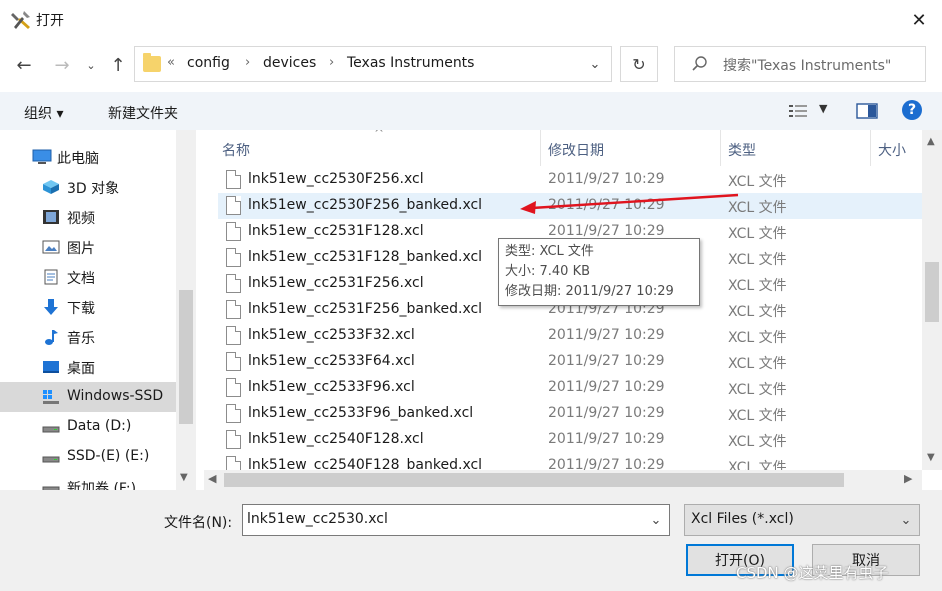 Image resolution: width=942 pixels, height=591 pixels. Describe the element at coordinates (81, 279) in the screenshot. I see `sidebar-item-label: 文档` at that location.